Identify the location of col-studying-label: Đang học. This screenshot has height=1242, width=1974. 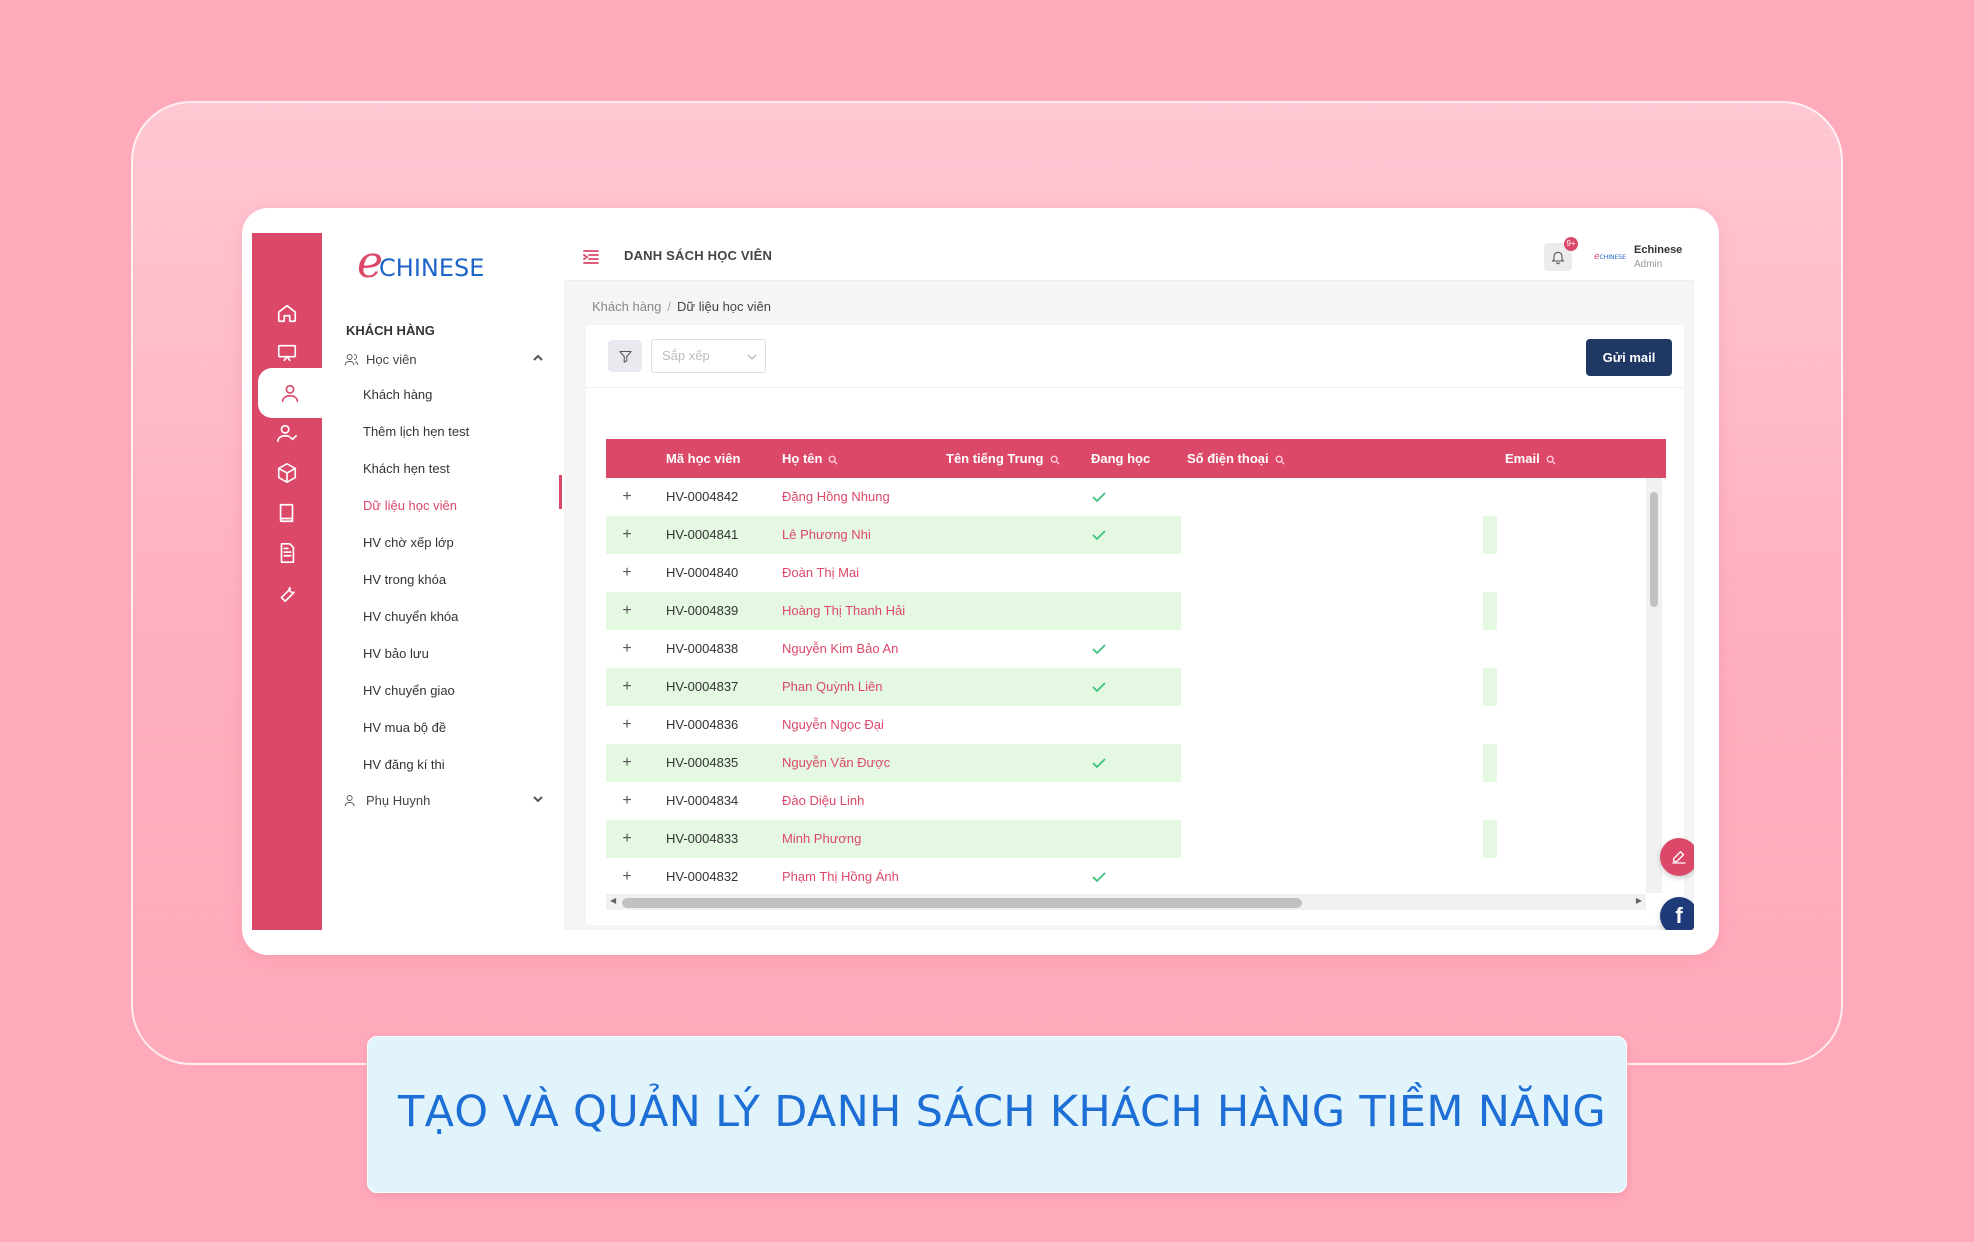
(1121, 458).